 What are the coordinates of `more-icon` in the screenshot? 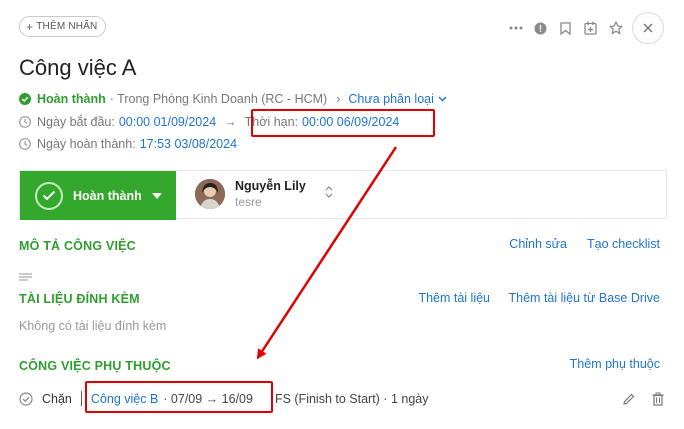 It's located at (515, 28).